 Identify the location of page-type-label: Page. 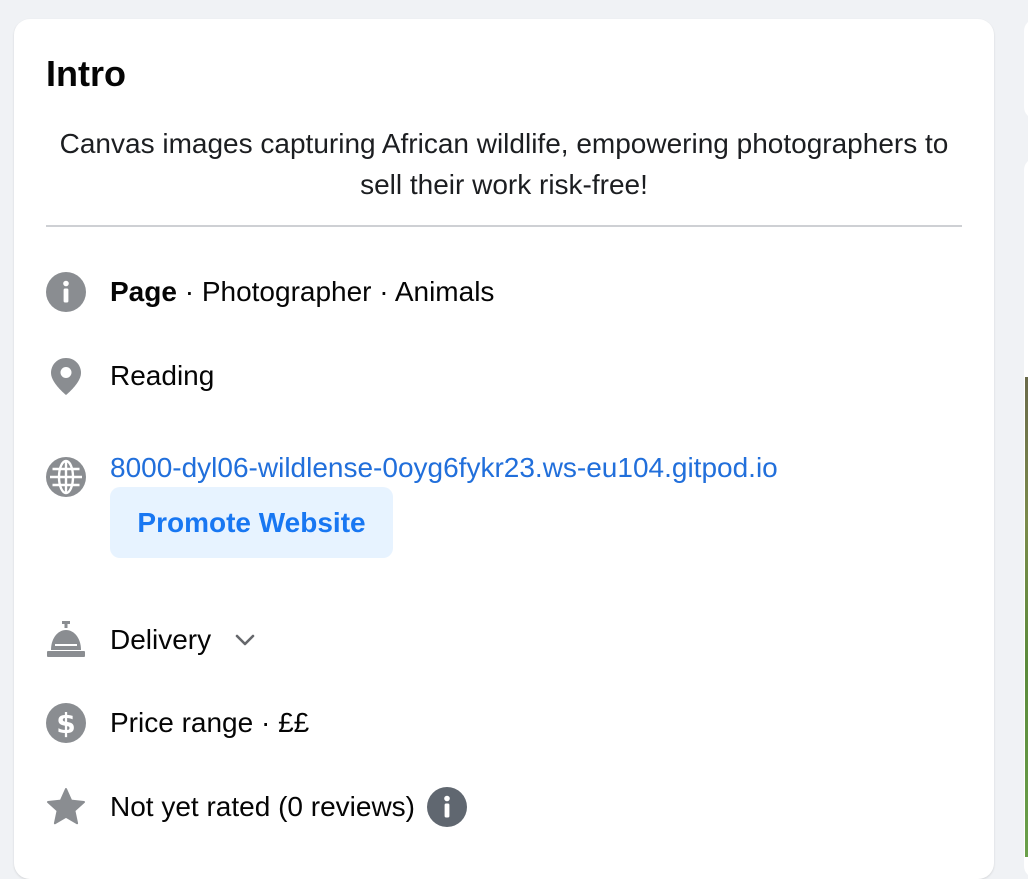
(143, 291).